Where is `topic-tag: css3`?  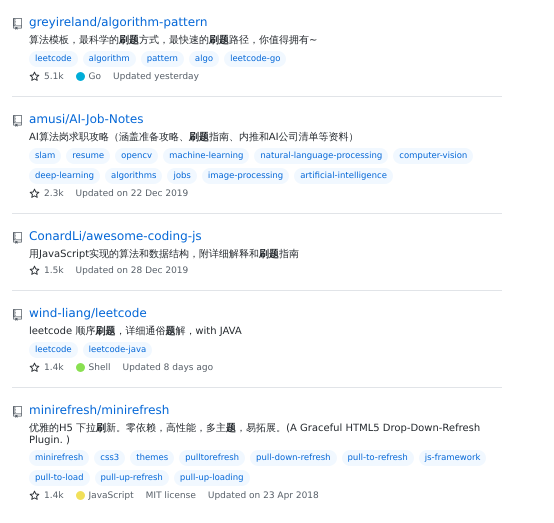
topic-tag: css3 is located at coordinates (110, 458).